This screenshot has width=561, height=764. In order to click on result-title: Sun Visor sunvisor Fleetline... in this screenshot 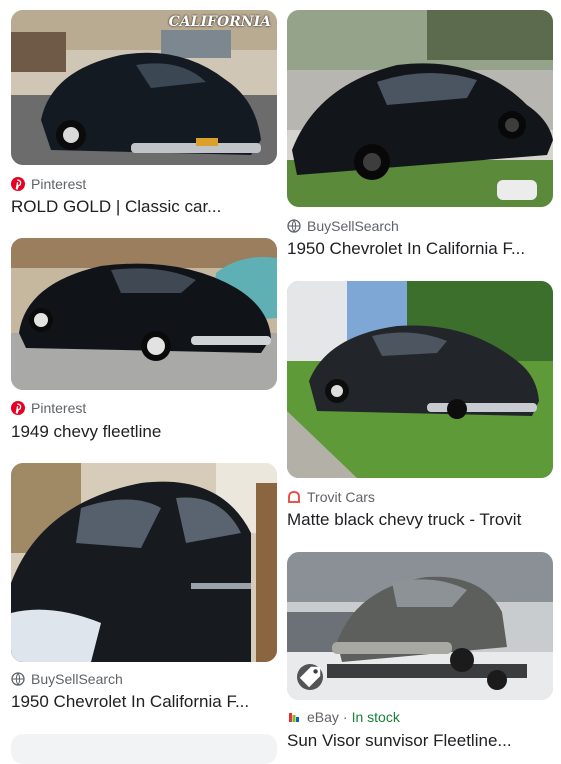, I will do `click(420, 741)`.